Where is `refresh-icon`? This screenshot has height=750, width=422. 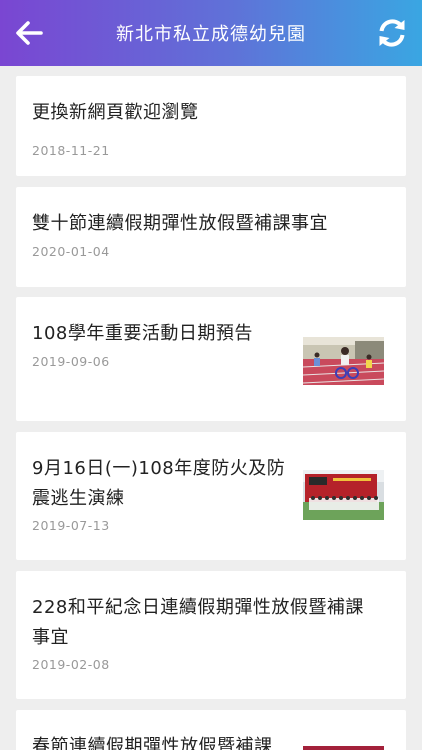
refresh-icon is located at coordinates (392, 33).